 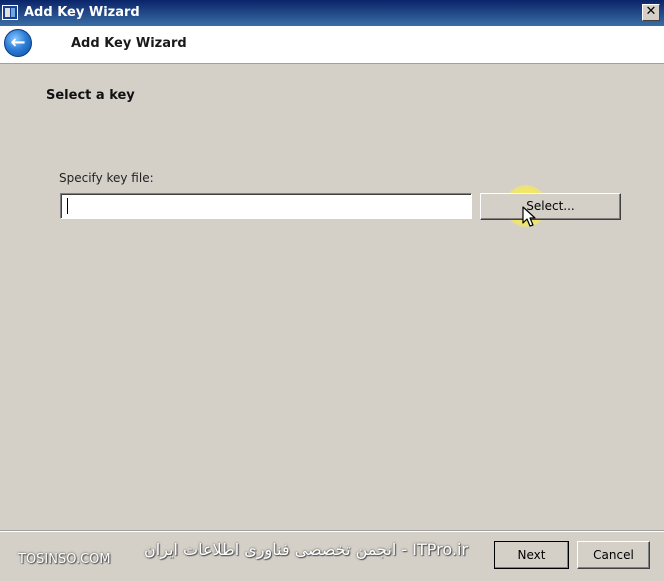 I want to click on next-button: Next, so click(x=531, y=555).